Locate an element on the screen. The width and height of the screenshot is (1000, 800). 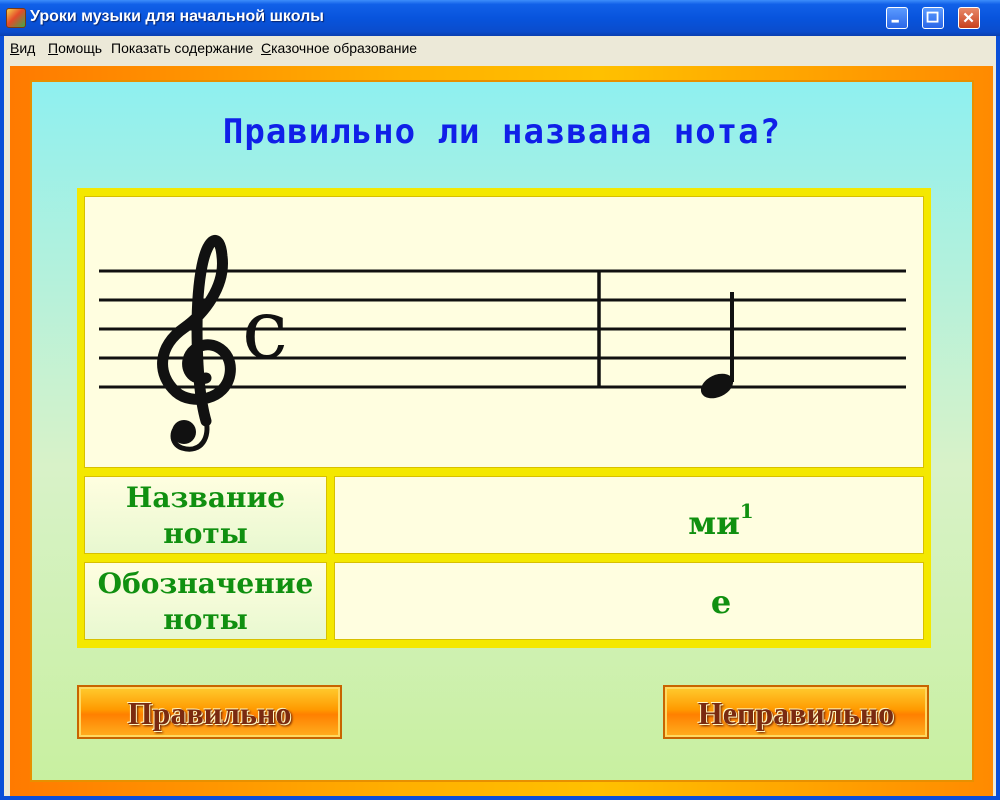
note-name-label: Название ноты is located at coordinates (205, 515).